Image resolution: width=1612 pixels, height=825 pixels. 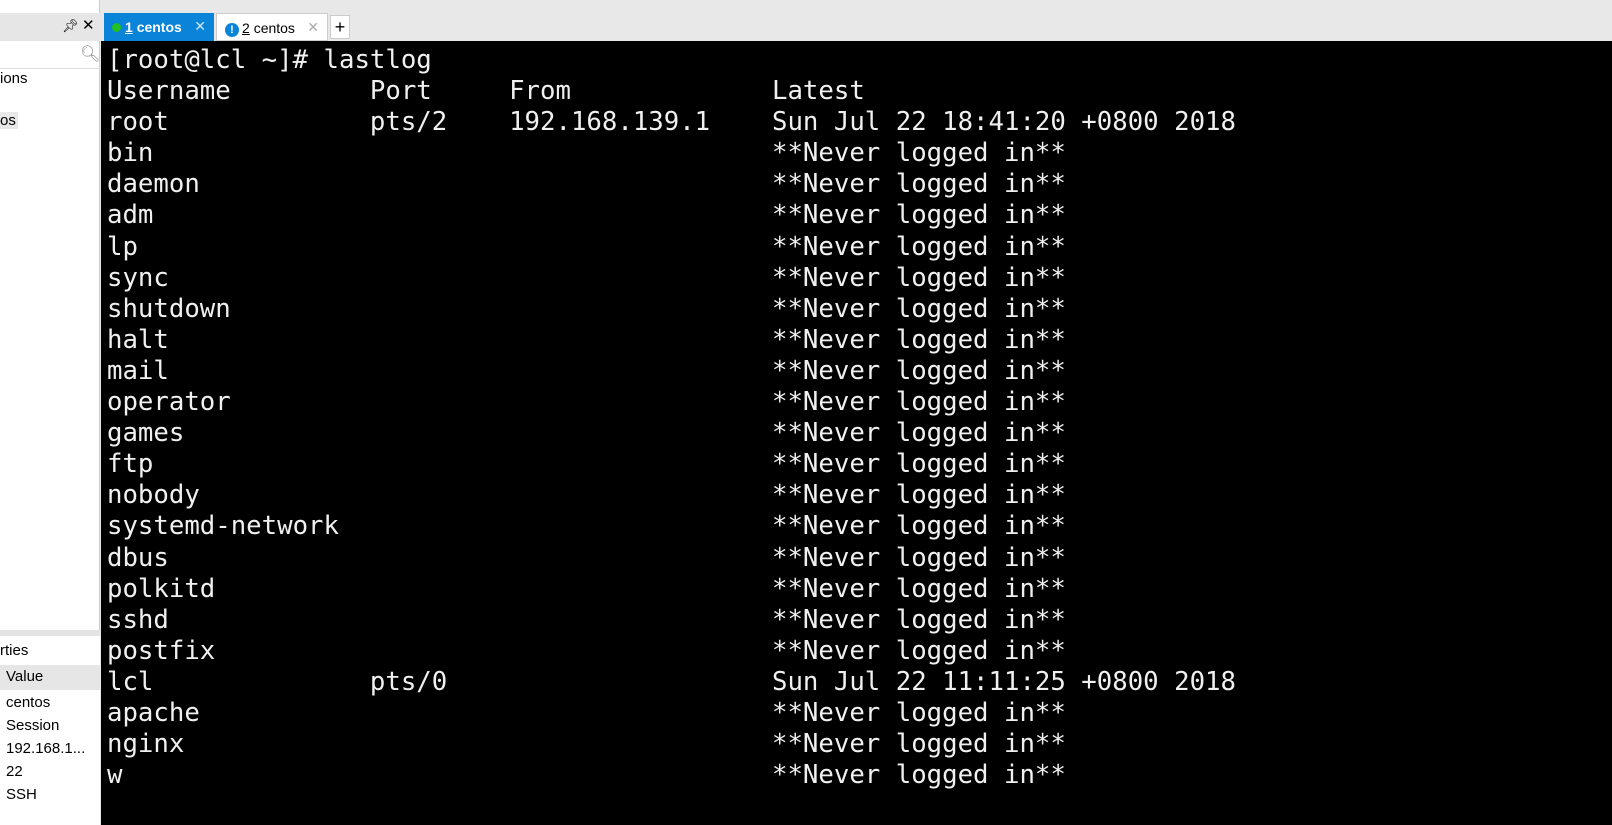 I want to click on property-value: Session, so click(x=33, y=725).